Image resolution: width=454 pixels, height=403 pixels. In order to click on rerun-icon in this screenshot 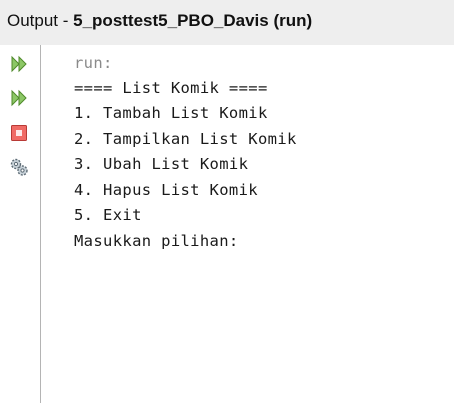, I will do `click(19, 64)`.